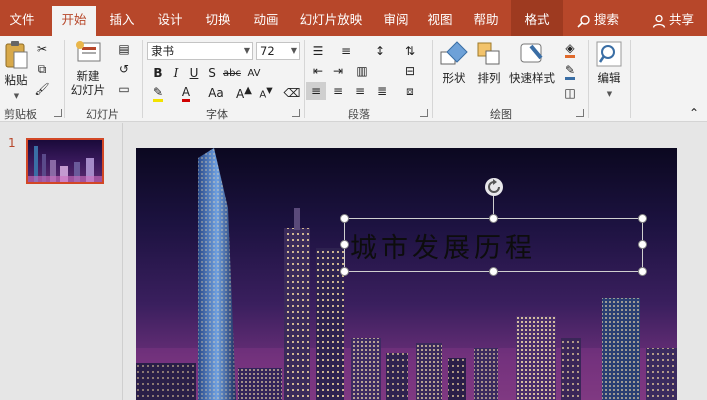 The width and height of the screenshot is (707, 400). What do you see at coordinates (200, 51) in the screenshot?
I see `font-name-combo: 隶书 ▼` at bounding box center [200, 51].